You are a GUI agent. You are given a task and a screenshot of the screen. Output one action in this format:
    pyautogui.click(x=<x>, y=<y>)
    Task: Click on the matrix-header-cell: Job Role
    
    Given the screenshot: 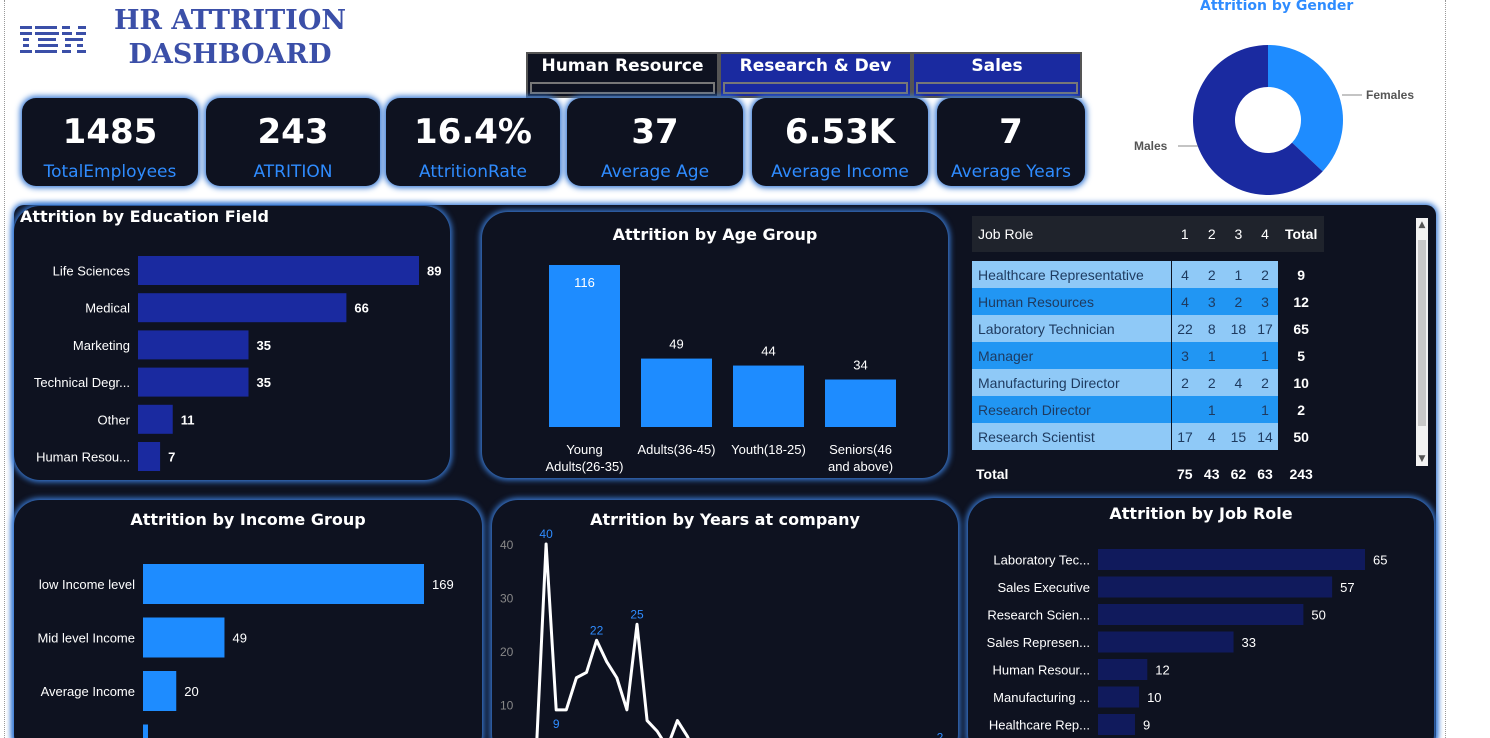 What is the action you would take?
    pyautogui.click(x=1072, y=234)
    